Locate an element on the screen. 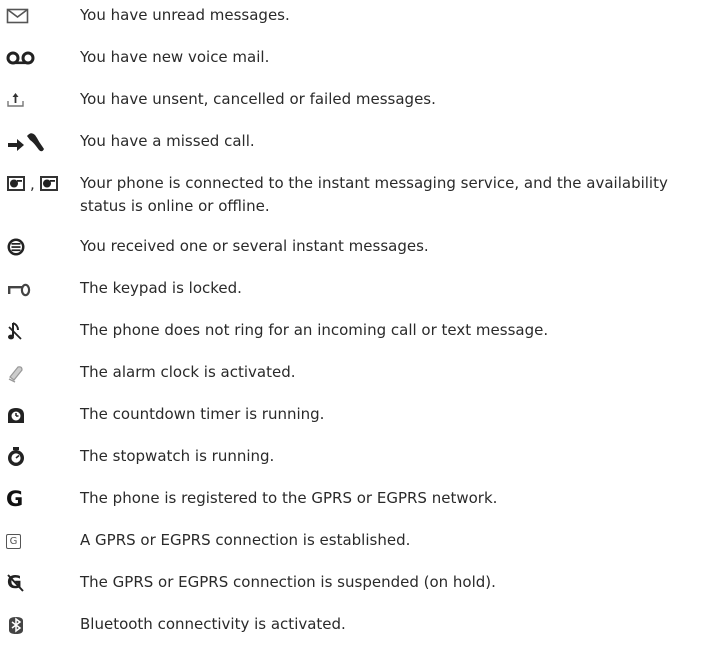 The image size is (723, 652). bluetooth-icon is located at coordinates (41, 625).